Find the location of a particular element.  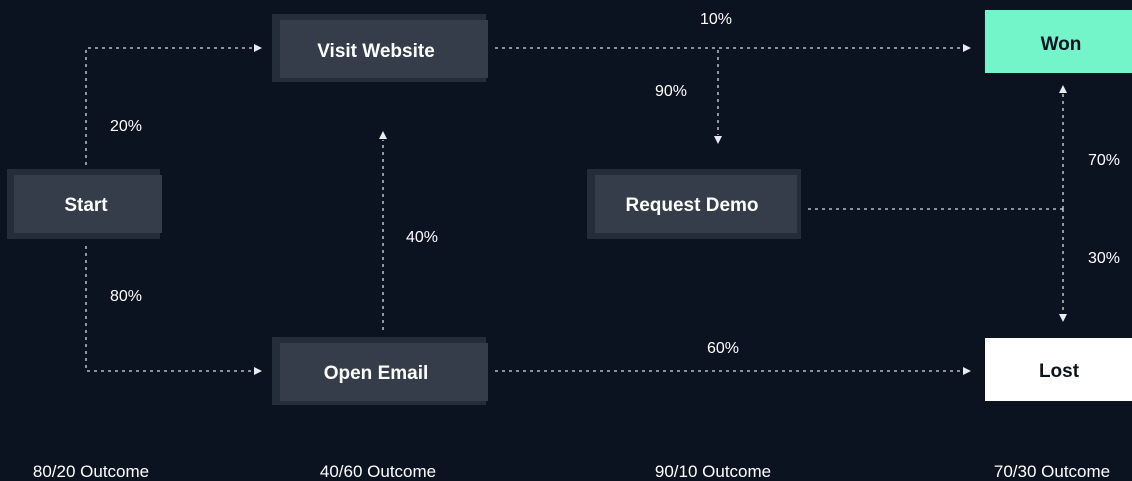

node-visit-website-label: Visit Website is located at coordinates (376, 51).